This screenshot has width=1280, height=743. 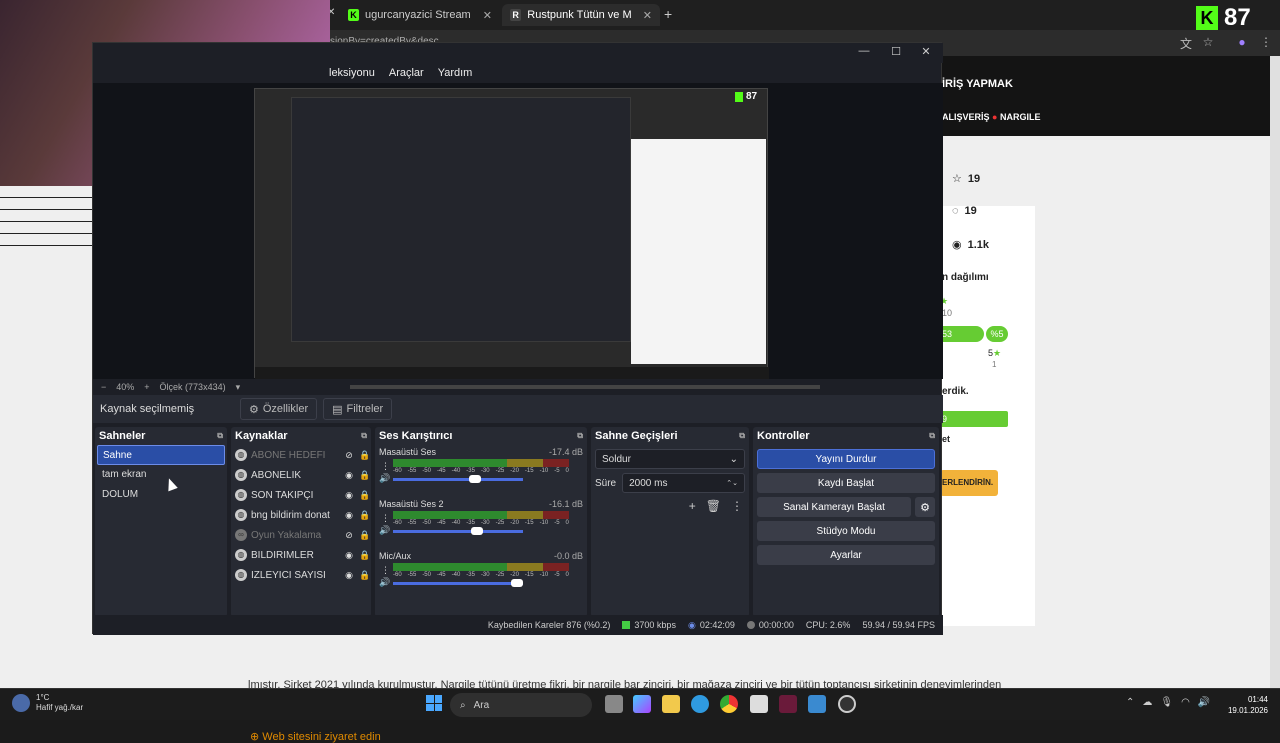 I want to click on chrome-icon, so click(x=729, y=704).